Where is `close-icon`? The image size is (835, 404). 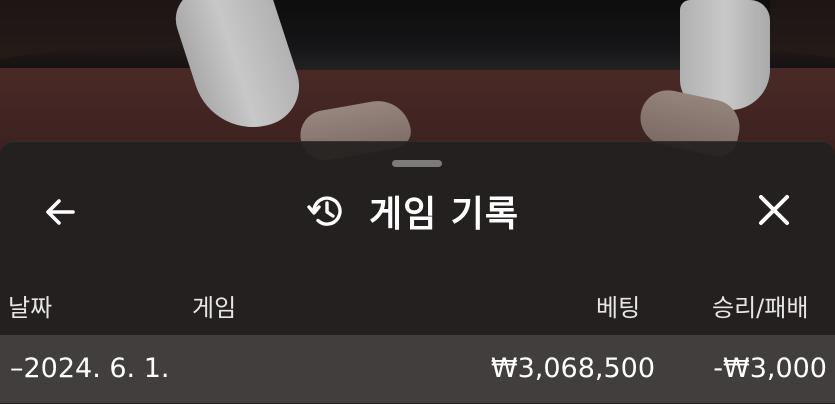 close-icon is located at coordinates (774, 212).